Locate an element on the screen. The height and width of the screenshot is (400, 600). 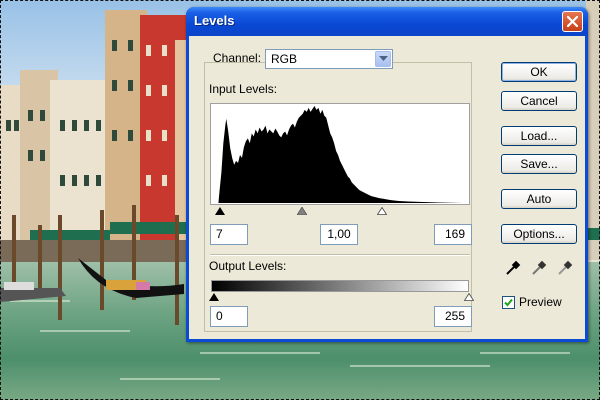
gondola is located at coordinates (131, 278).